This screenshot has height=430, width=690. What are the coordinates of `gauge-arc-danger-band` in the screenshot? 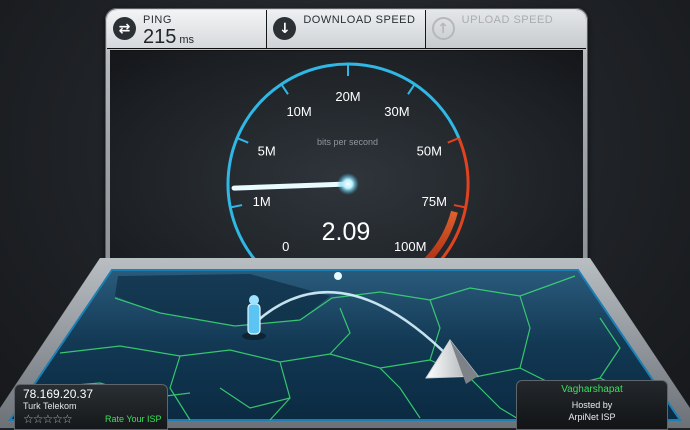 It's located at (440, 237).